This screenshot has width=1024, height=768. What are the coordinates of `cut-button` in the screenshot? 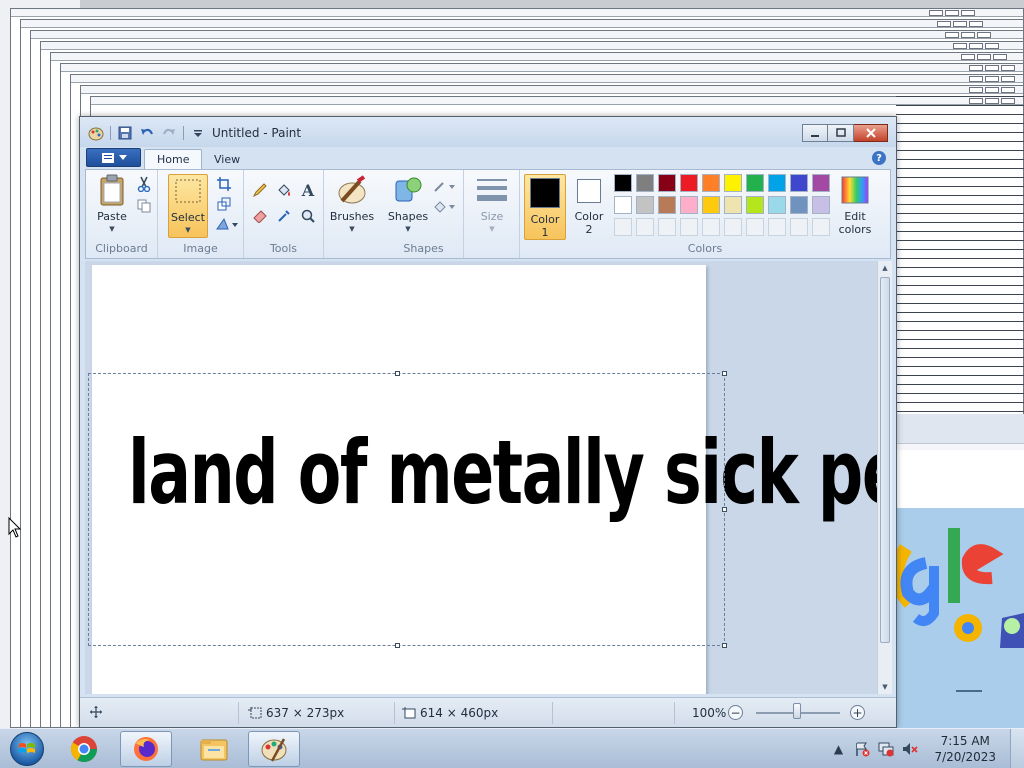 It's located at (144, 184).